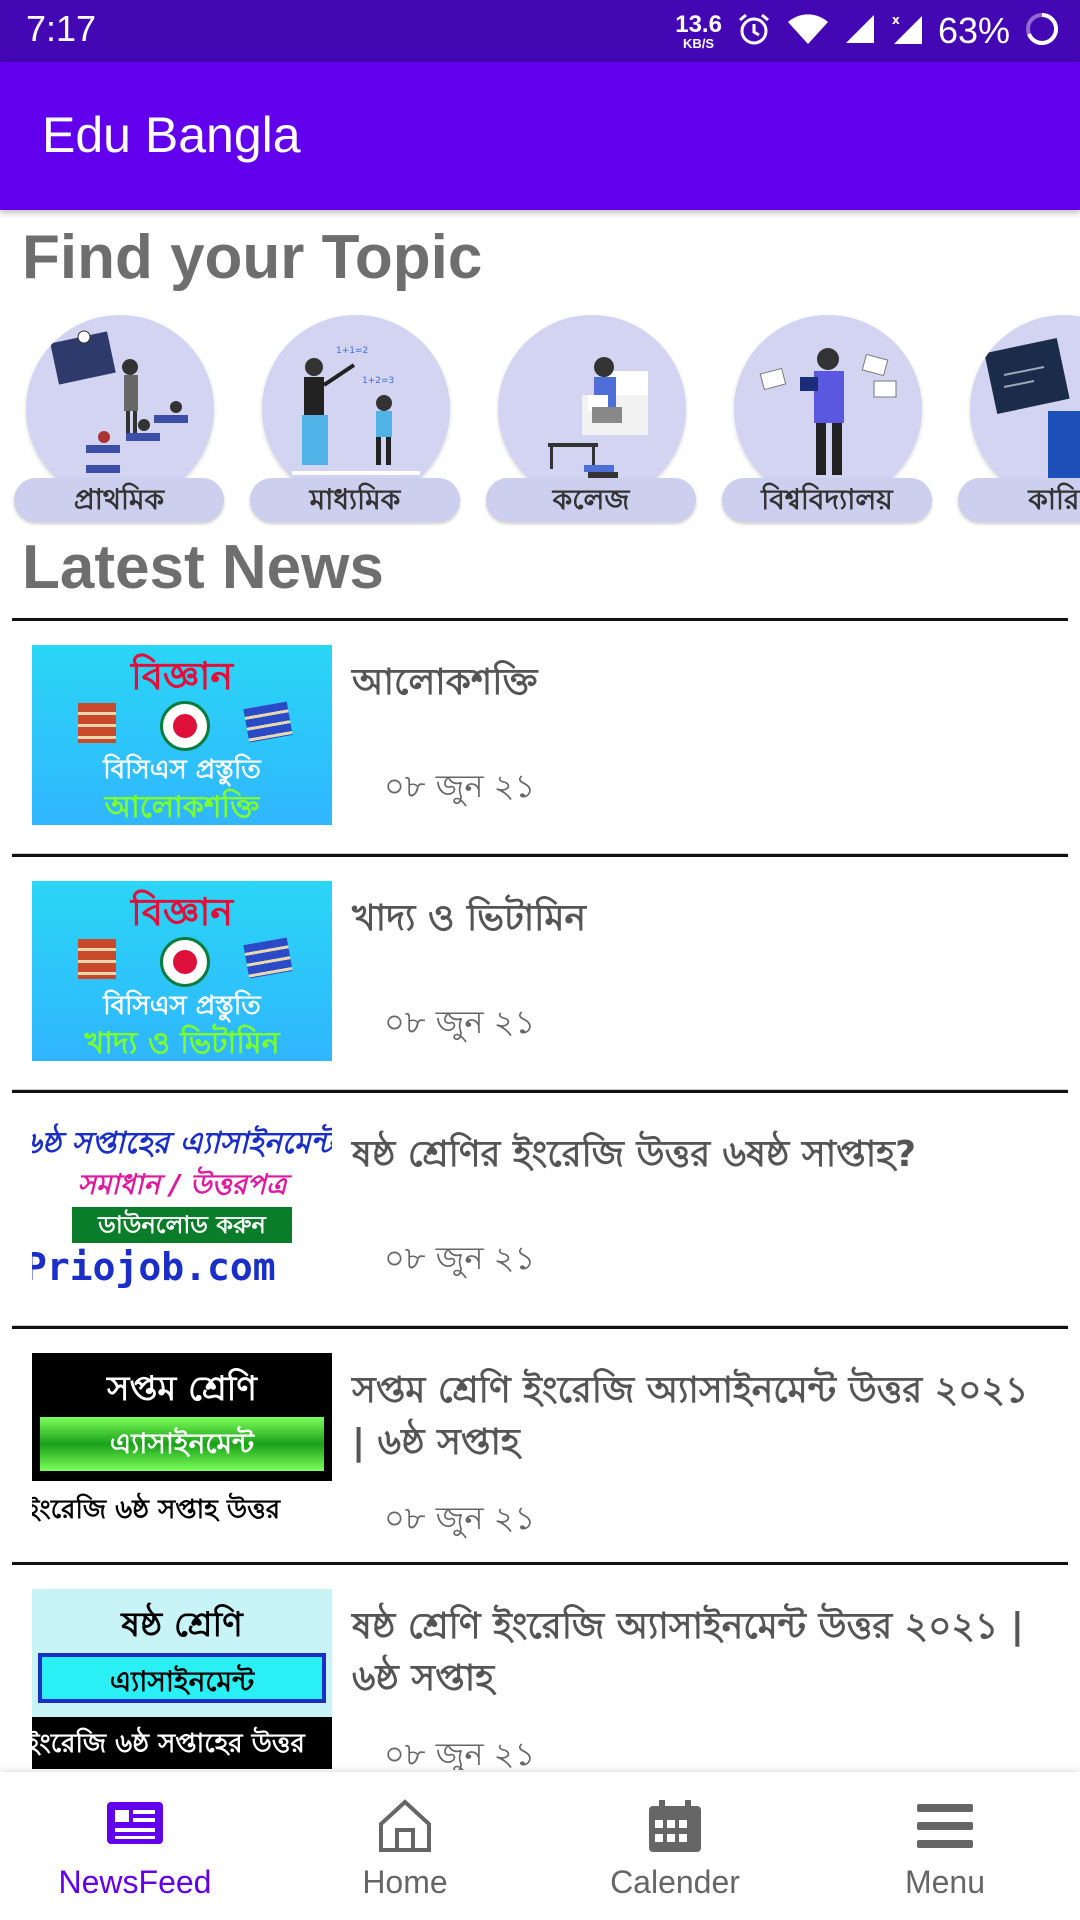 This screenshot has width=1080, height=1920. I want to click on thumb-foot: ইংরেজি ৬ষ্ঠ সপ্তাহ উত্তর, so click(156, 1510).